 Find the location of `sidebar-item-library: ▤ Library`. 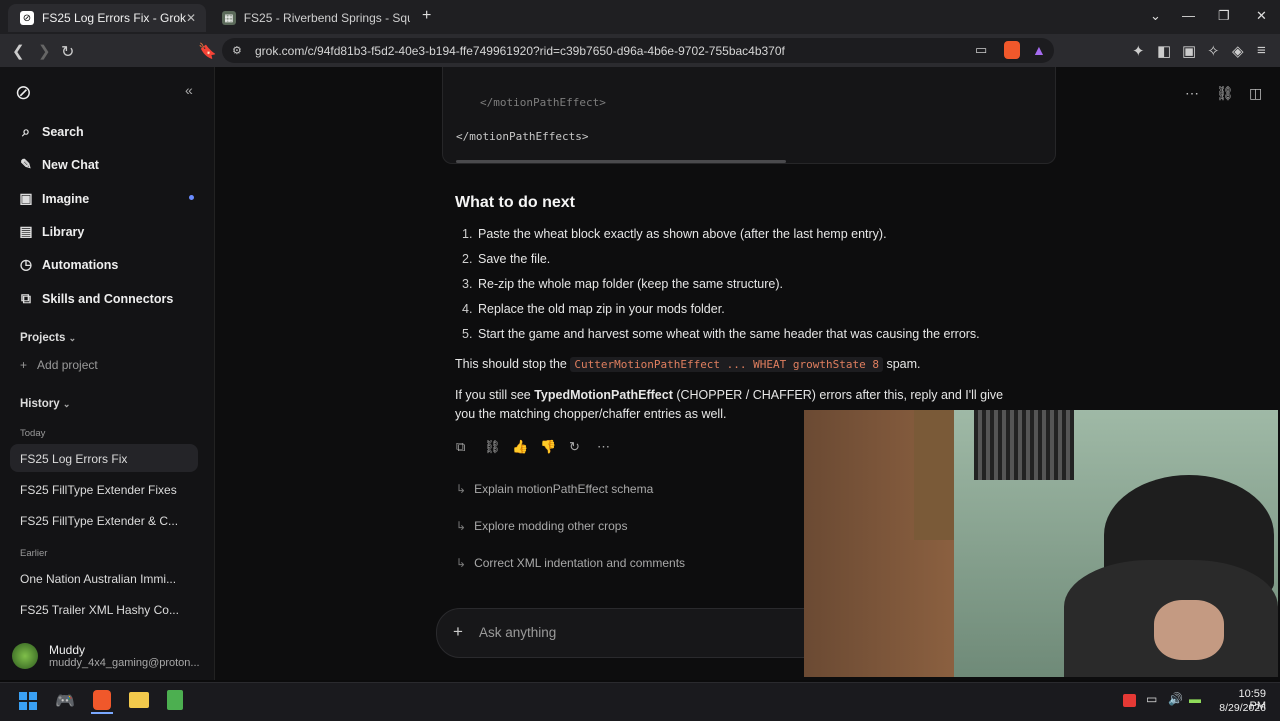

sidebar-item-library: ▤ Library is located at coordinates (51, 231).